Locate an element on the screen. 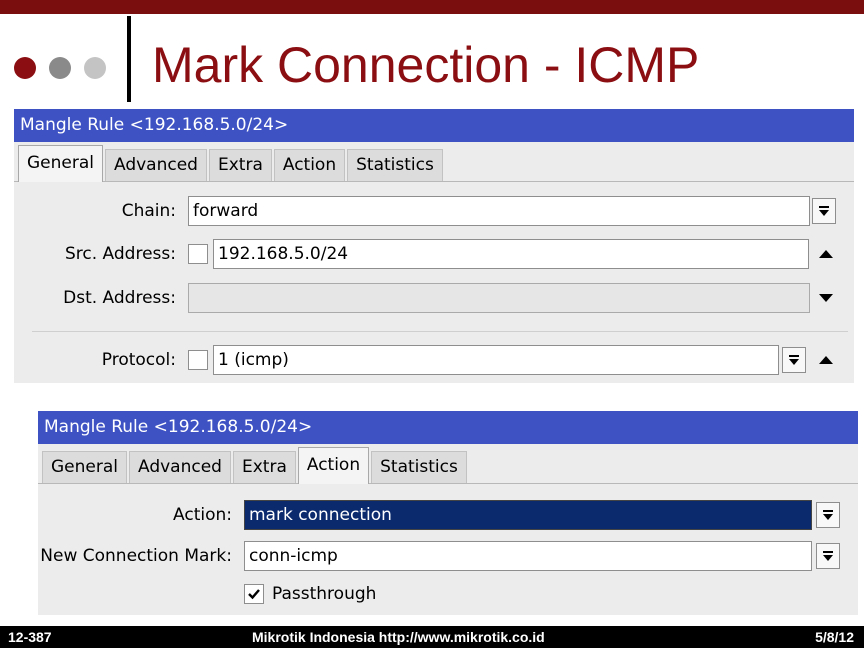 The image size is (864, 648). src-address-row: Src. Address: 192.168.5.0/24 is located at coordinates (434, 254).